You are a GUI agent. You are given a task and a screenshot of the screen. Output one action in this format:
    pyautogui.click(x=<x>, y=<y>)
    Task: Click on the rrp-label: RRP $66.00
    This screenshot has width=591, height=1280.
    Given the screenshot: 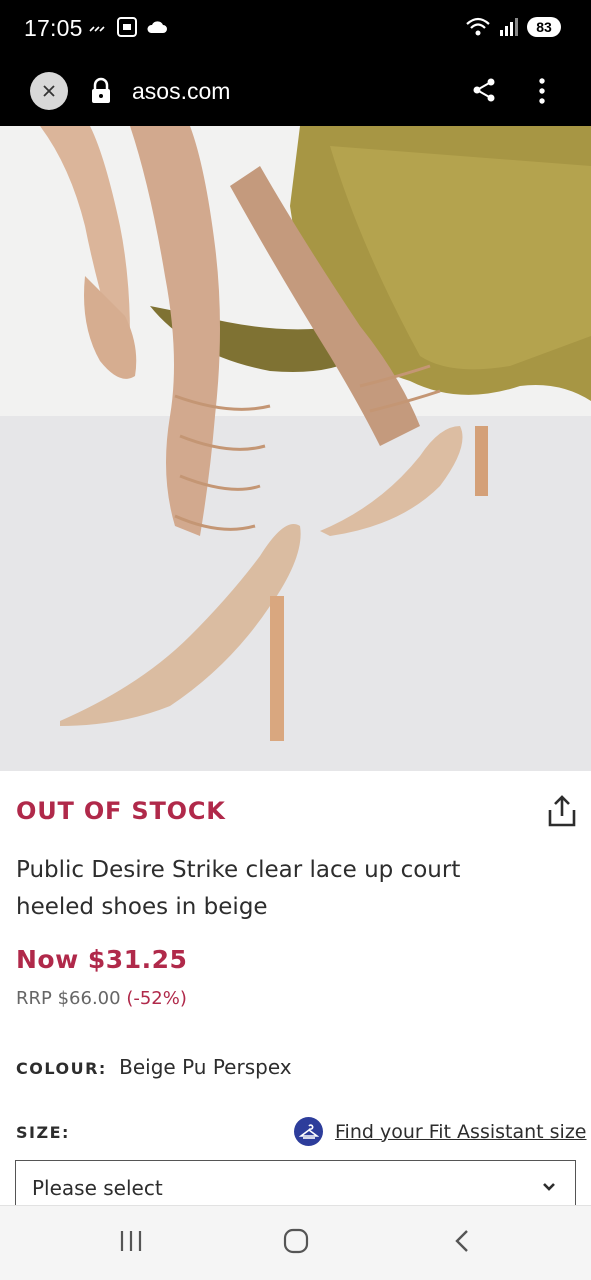 What is the action you would take?
    pyautogui.click(x=68, y=998)
    